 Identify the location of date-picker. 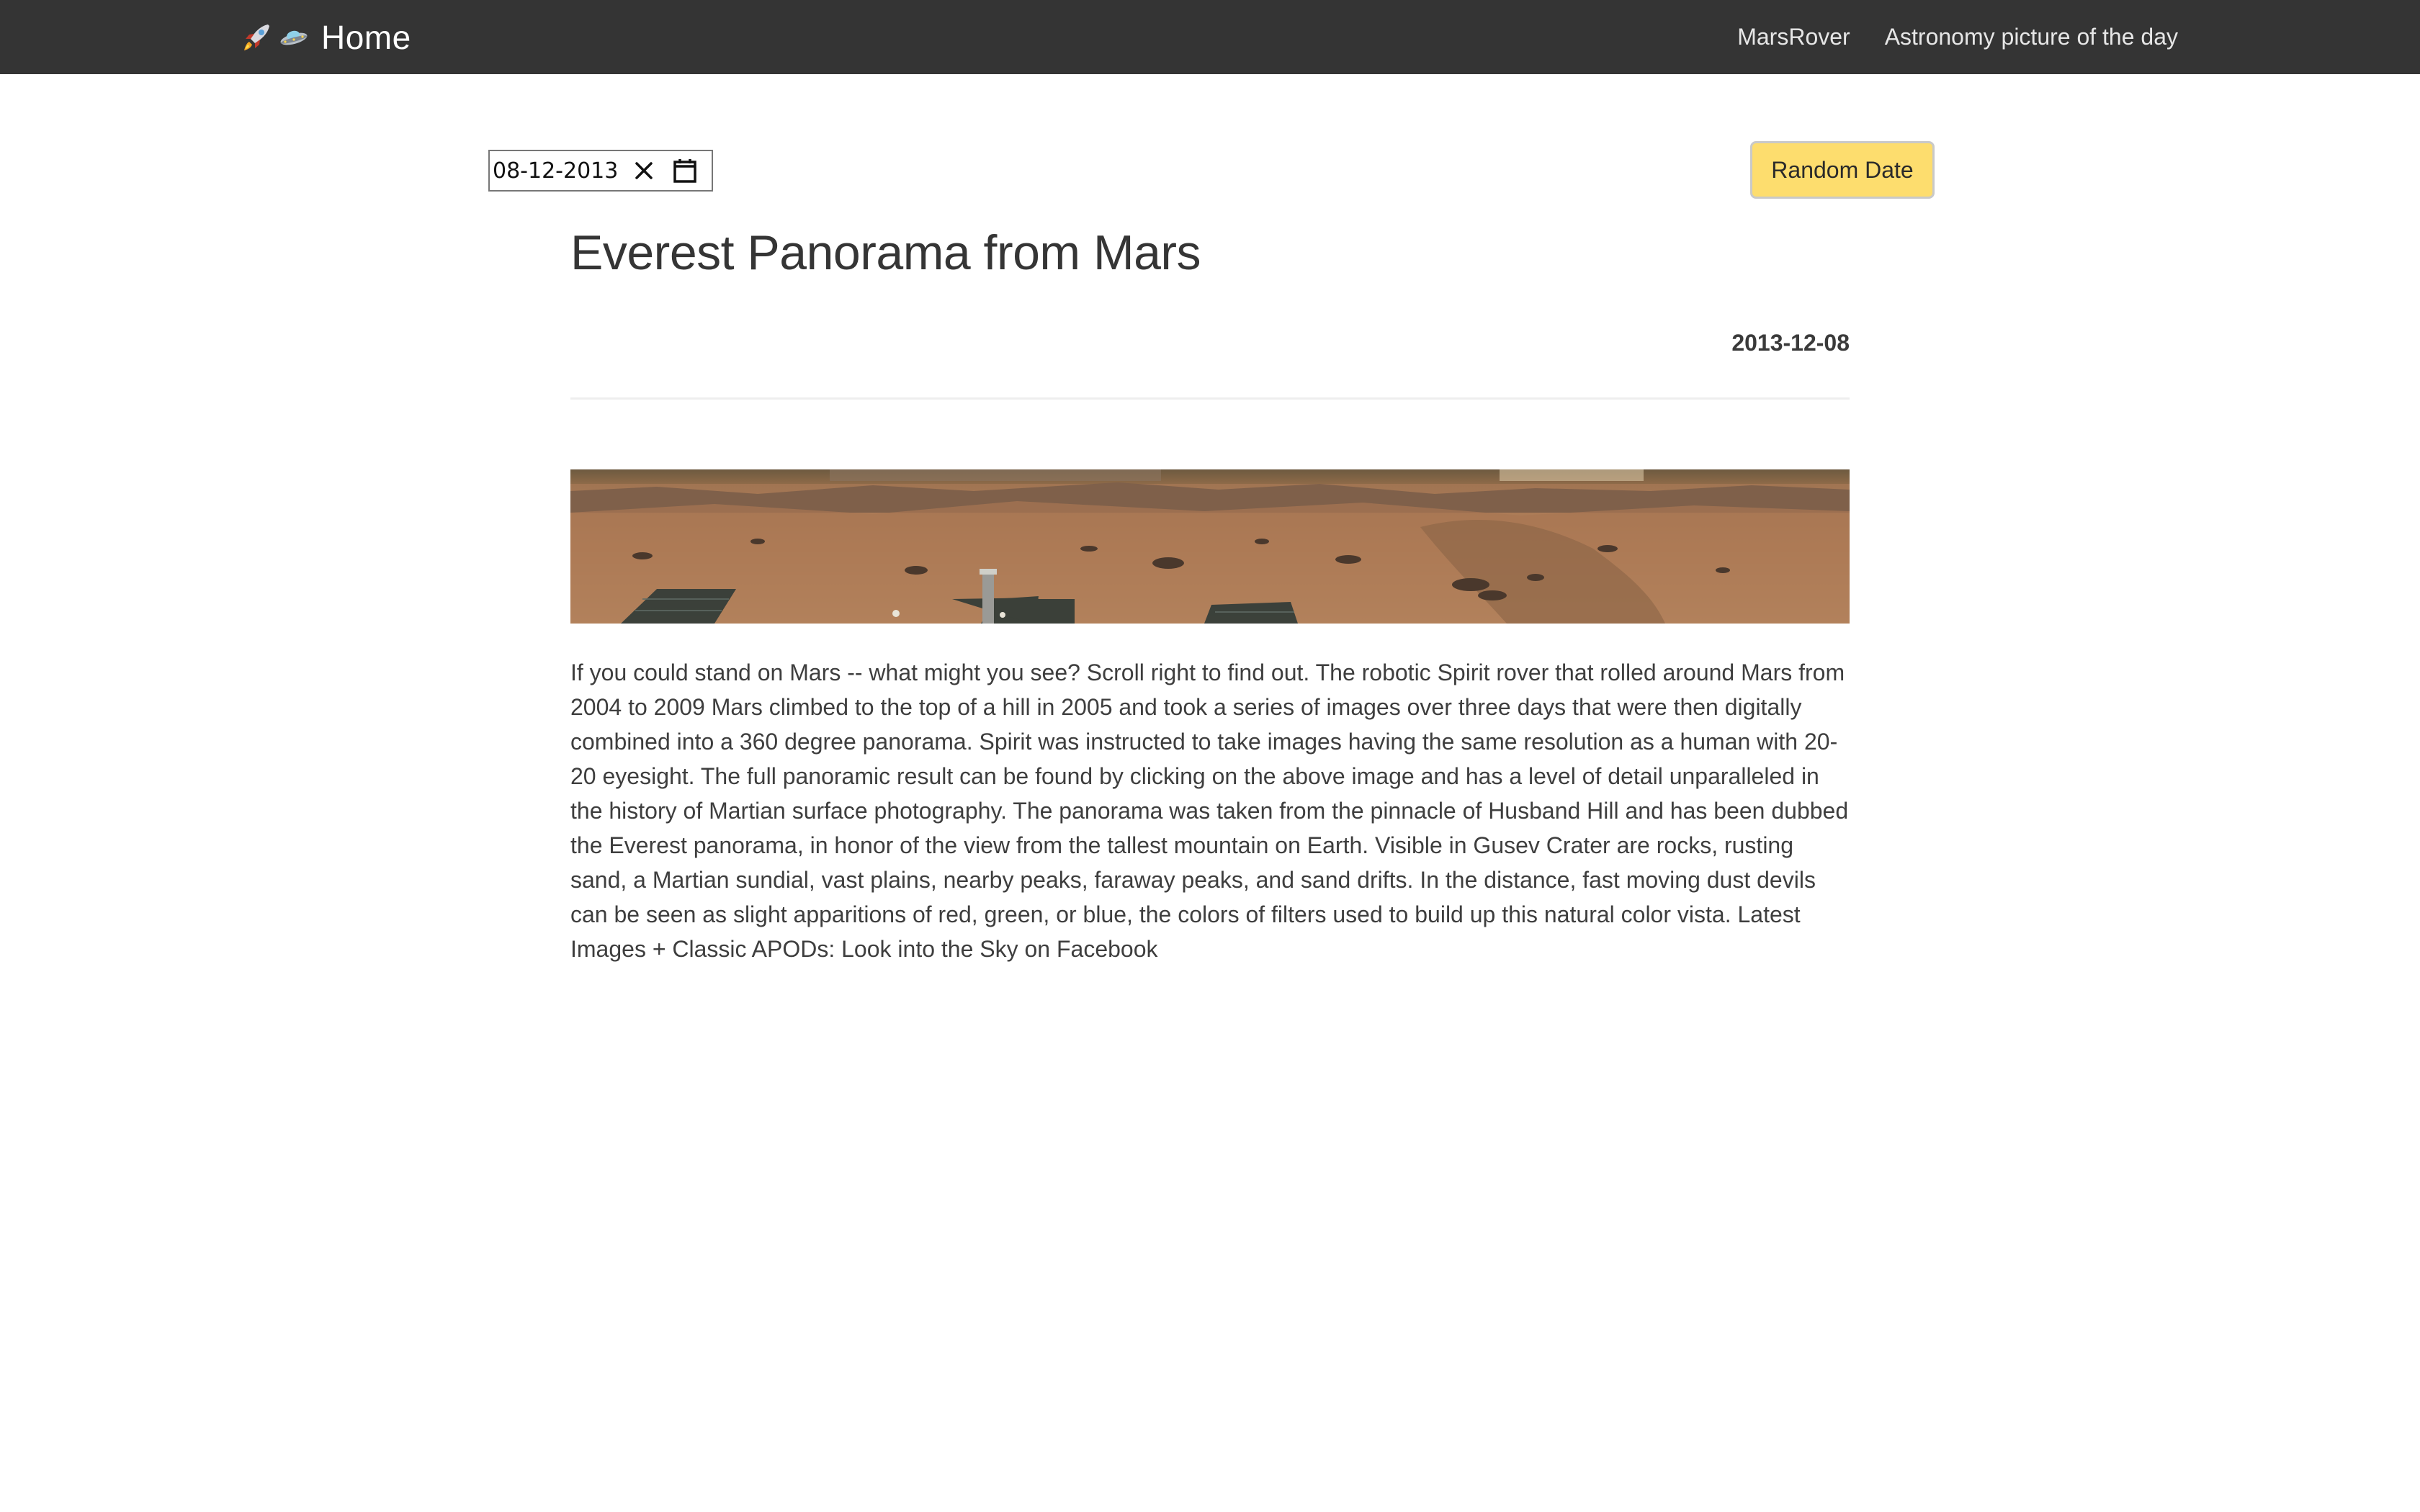
(600, 171).